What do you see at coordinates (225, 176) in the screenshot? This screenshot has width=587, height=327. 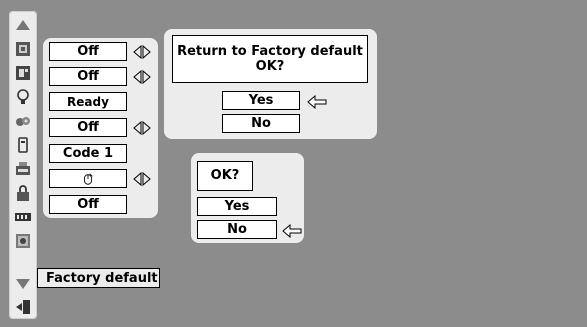 I see `confirm-message: OK?` at bounding box center [225, 176].